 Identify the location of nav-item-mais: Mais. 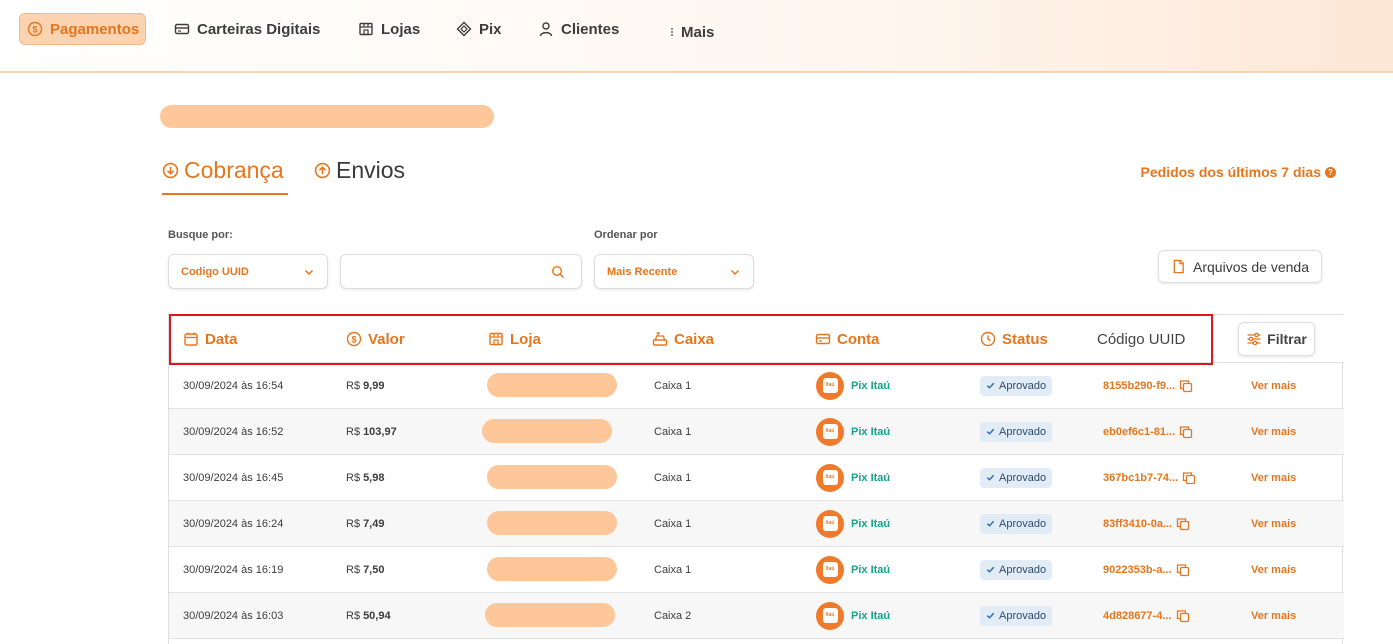
(690, 32).